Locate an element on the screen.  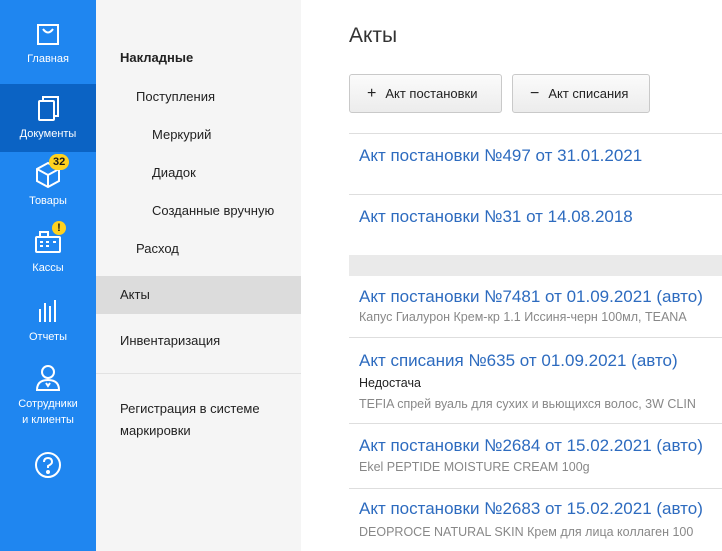
nav-item-documents: Документы is located at coordinates (48, 118).